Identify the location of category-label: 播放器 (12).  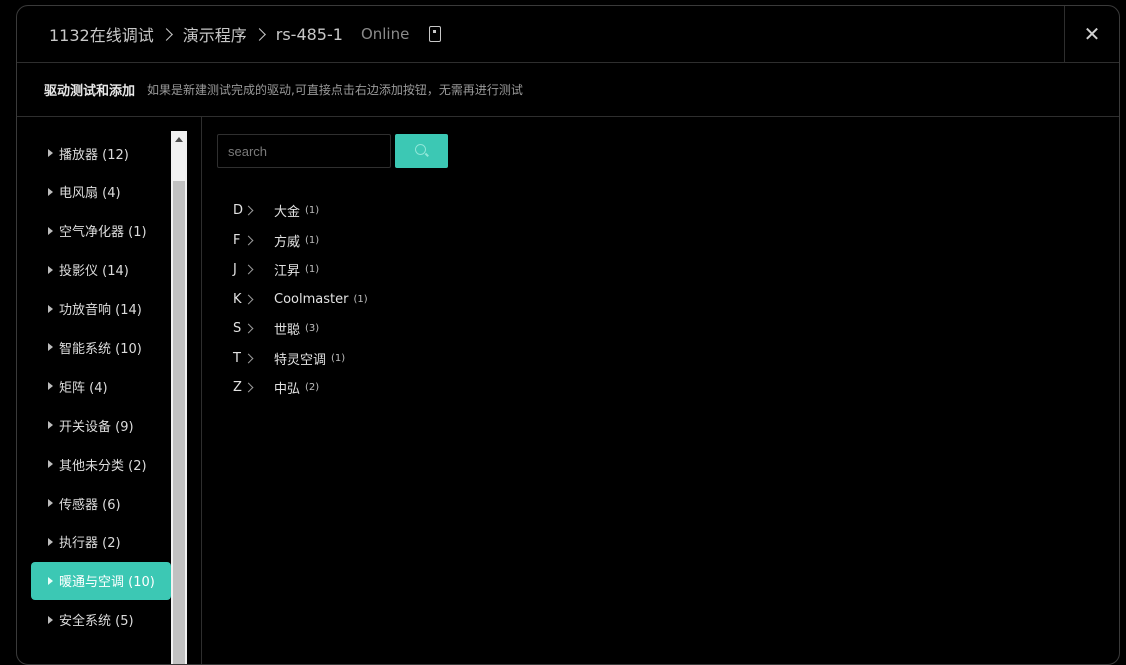
(94, 155).